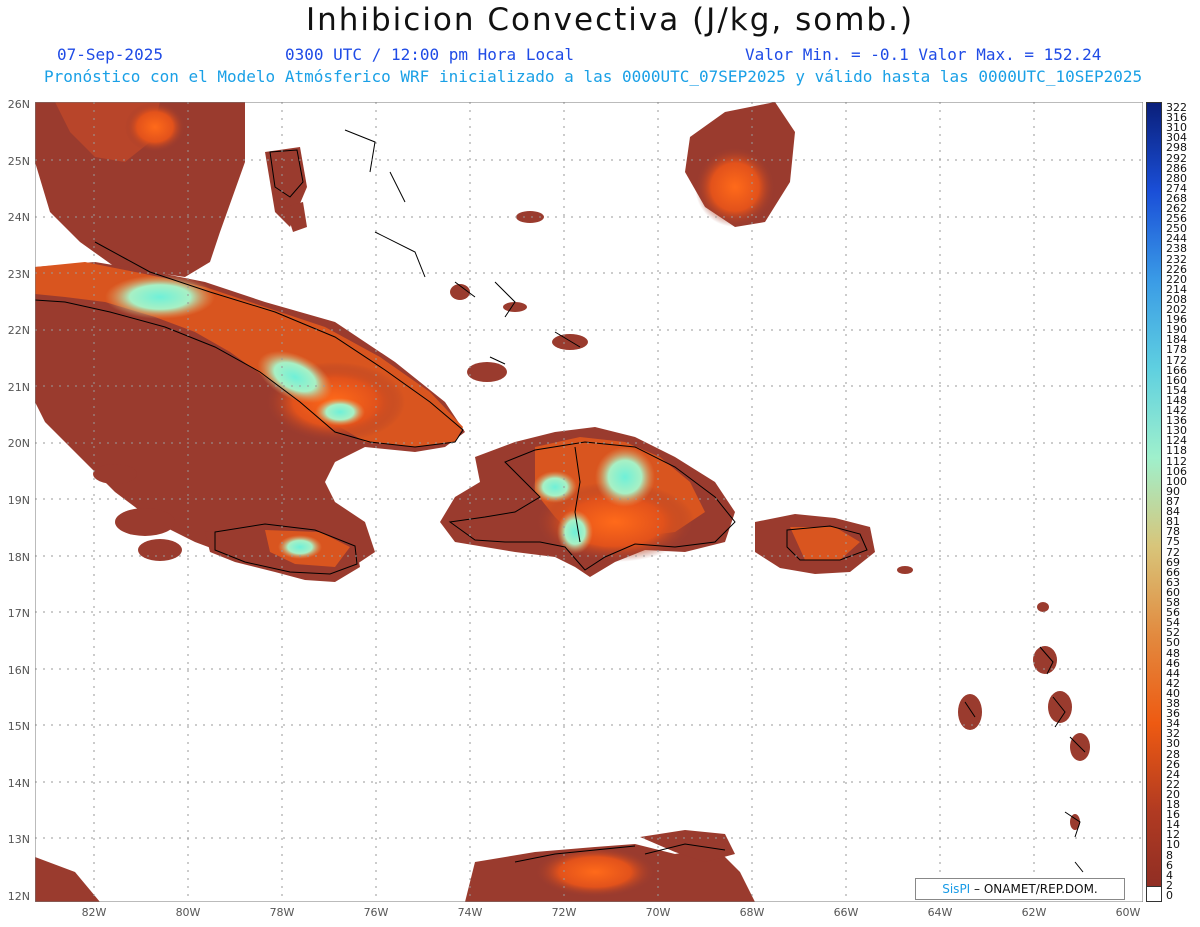 The width and height of the screenshot is (1200, 927). What do you see at coordinates (18, 274) in the screenshot?
I see `lat-tick-label: 23N` at bounding box center [18, 274].